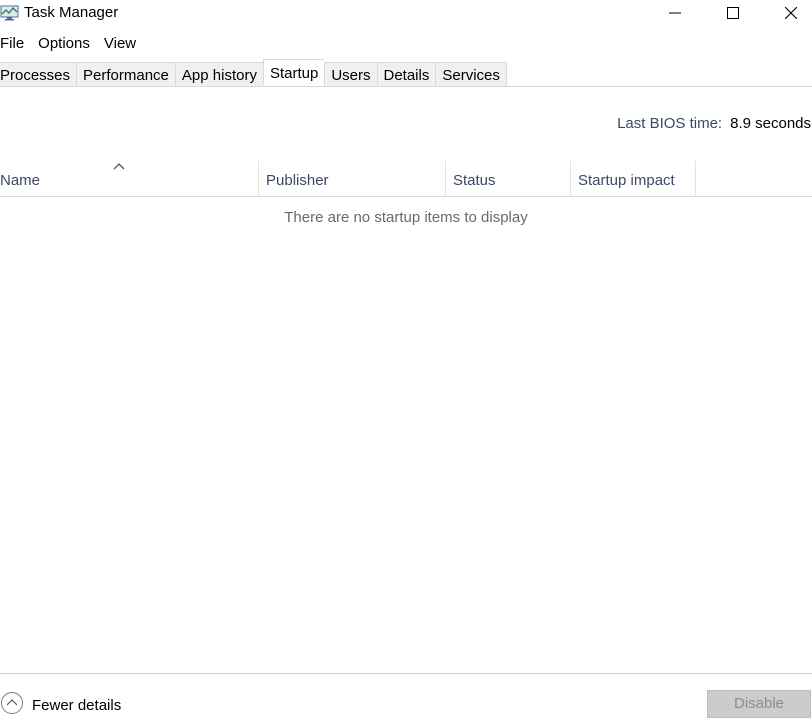 Image resolution: width=812 pixels, height=728 pixels. I want to click on fewer-details-button: Fewer details, so click(61, 705).